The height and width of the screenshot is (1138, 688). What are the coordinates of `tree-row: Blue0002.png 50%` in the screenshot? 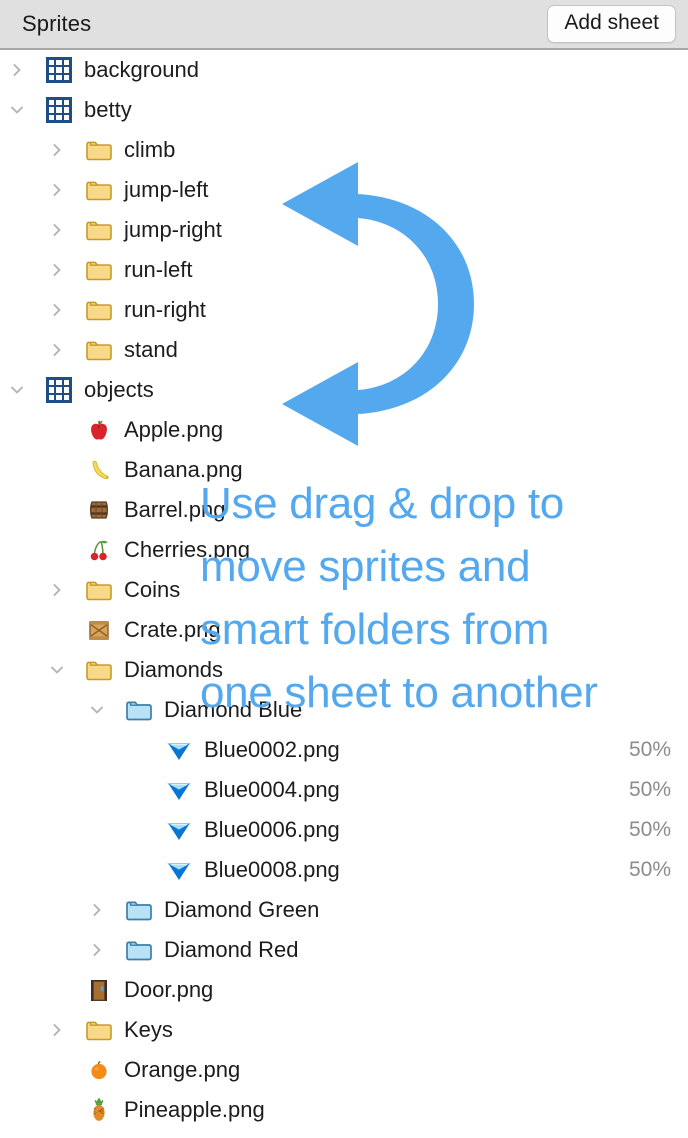 It's located at (344, 750).